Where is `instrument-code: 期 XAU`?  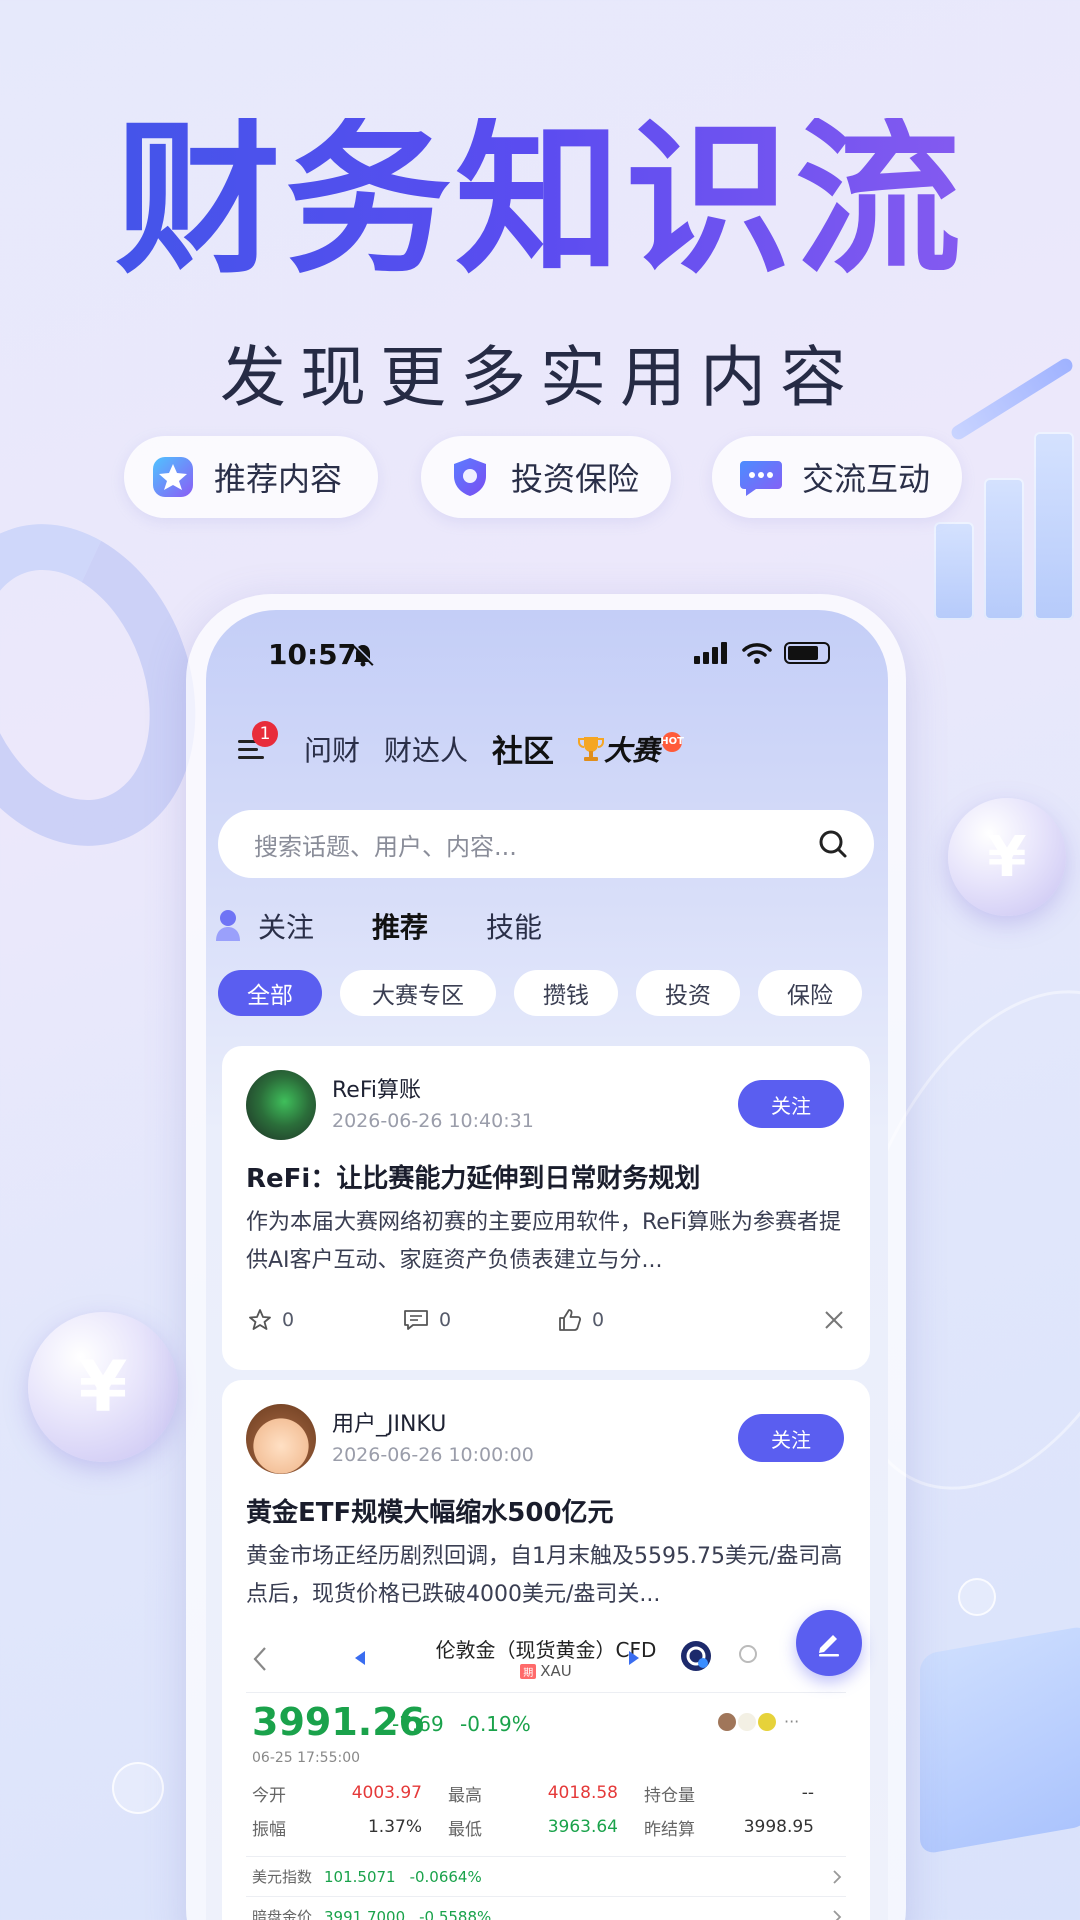
instrument-code: 期 XAU is located at coordinates (546, 1671).